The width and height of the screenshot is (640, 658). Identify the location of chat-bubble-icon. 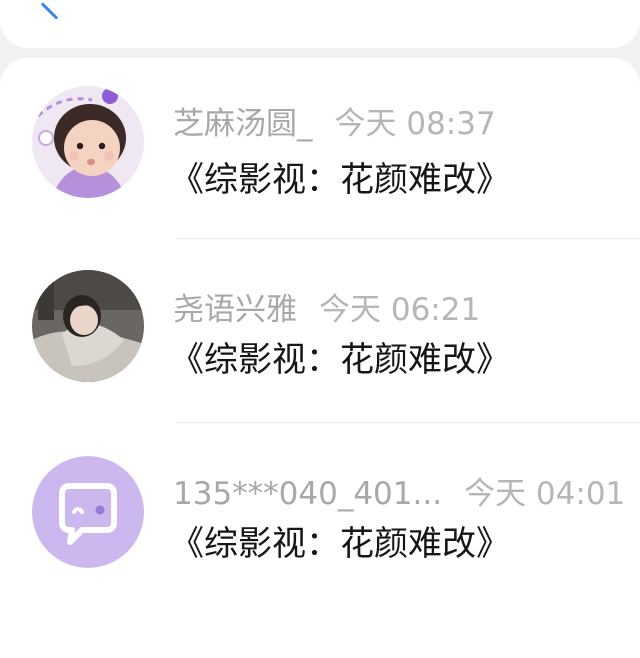
(88, 512).